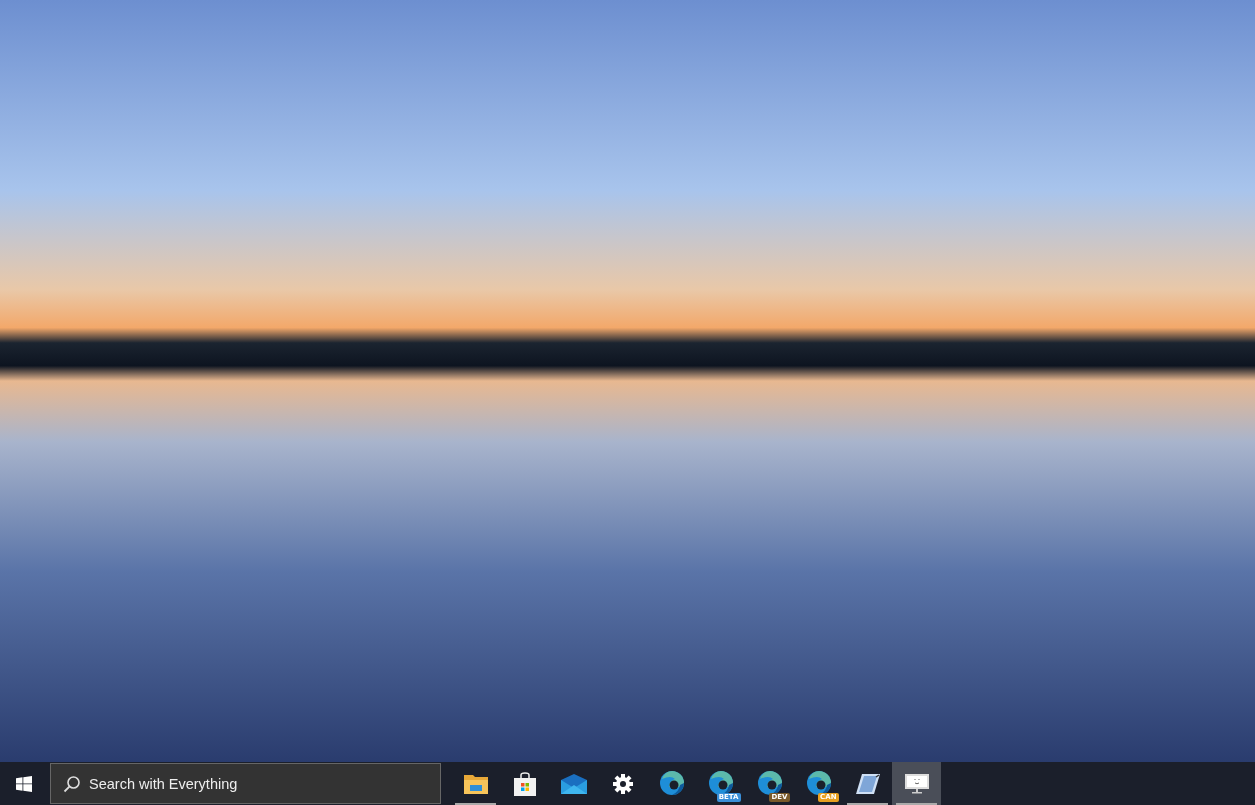 The width and height of the screenshot is (1255, 805). I want to click on windows-logo-icon, so click(24, 783).